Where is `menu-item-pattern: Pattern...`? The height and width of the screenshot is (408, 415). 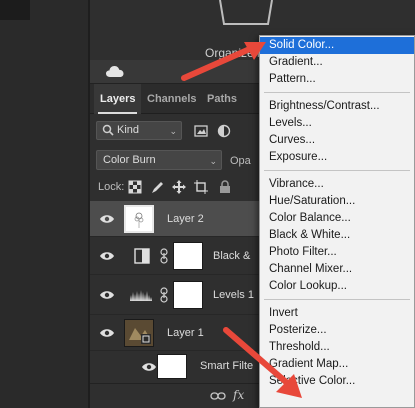 menu-item-pattern: Pattern... is located at coordinates (337, 79).